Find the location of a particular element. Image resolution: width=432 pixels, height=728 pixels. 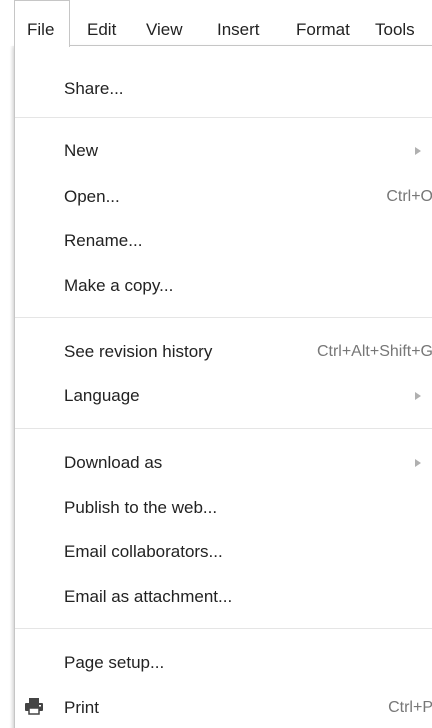

menu-item-download-as: Download as is located at coordinates (223, 463).